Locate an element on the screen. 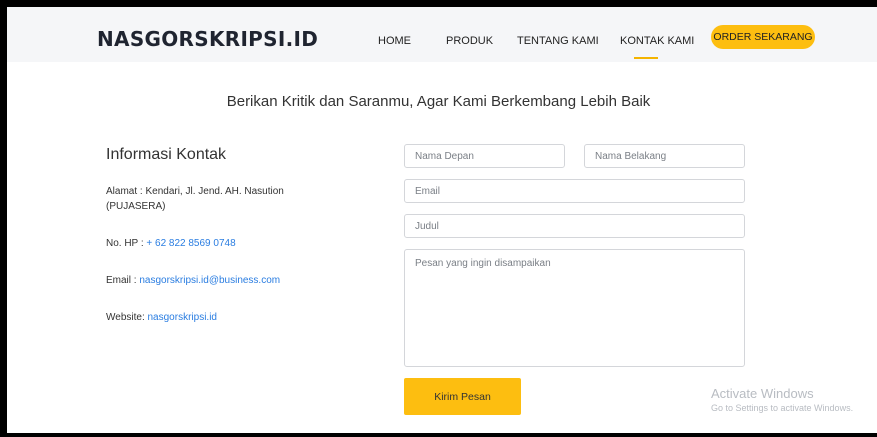 This screenshot has width=877, height=437. email-input is located at coordinates (574, 191).